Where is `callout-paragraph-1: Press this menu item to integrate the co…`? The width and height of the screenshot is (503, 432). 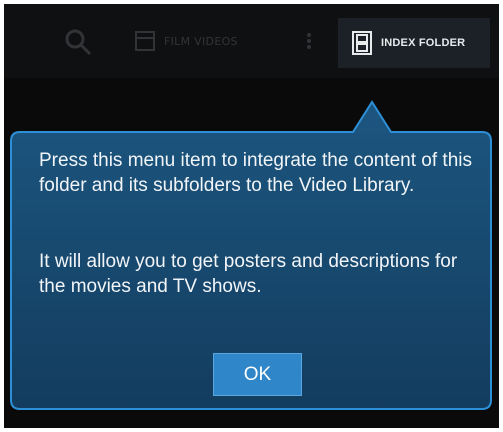 callout-paragraph-1: Press this menu item to integrate the co… is located at coordinates (256, 173).